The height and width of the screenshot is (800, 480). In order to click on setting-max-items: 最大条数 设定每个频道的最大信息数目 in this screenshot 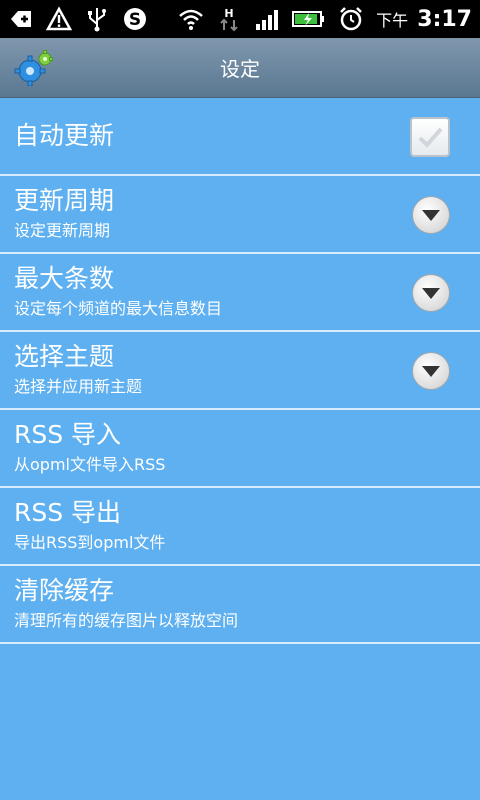, I will do `click(240, 293)`.